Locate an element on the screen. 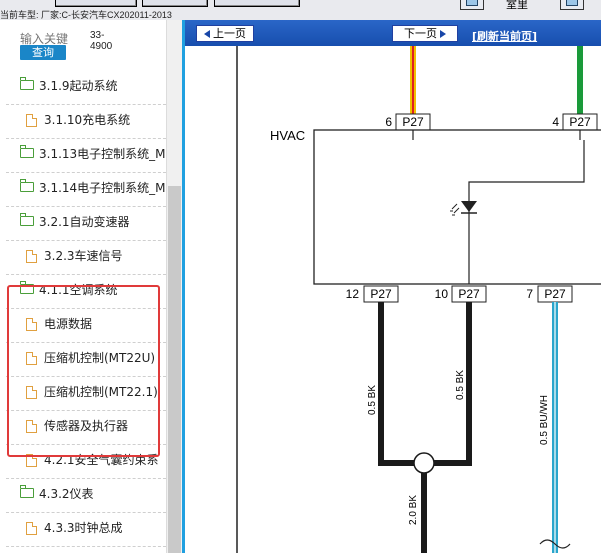 The width and height of the screenshot is (601, 553). sidebar-scrollbar is located at coordinates (174, 286).